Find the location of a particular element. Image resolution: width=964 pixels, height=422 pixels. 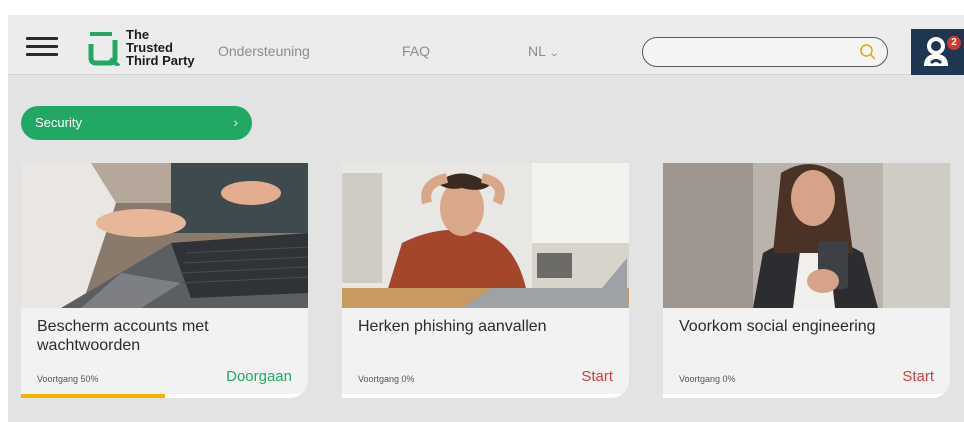

search-input is located at coordinates (765, 52).